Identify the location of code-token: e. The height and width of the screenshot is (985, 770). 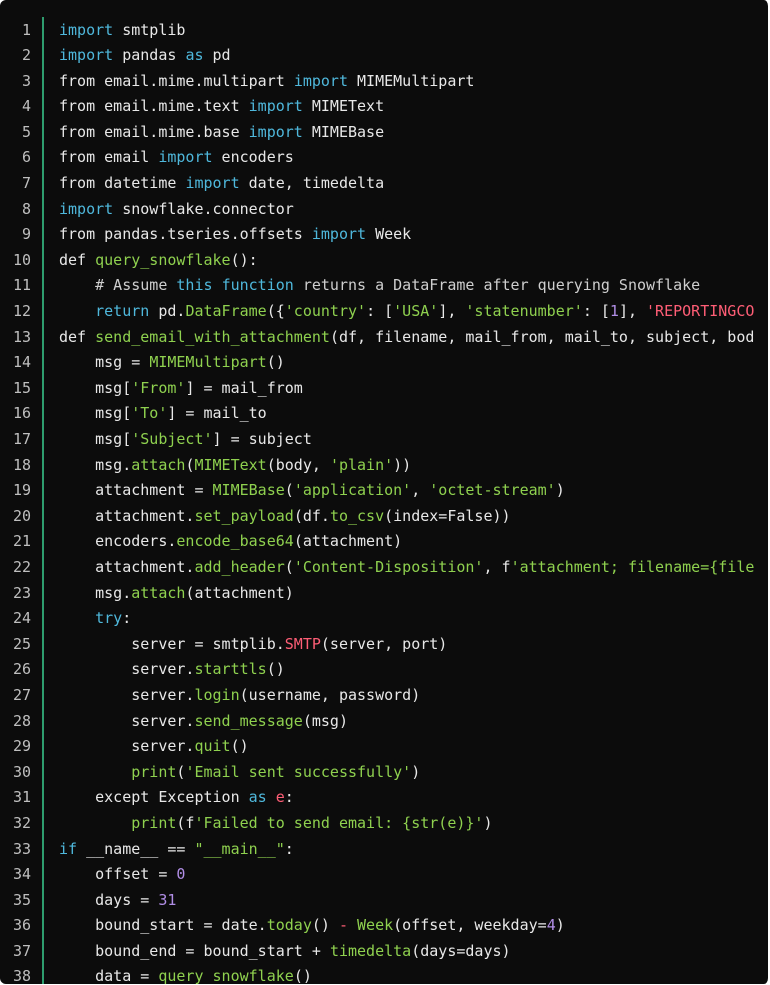
(280, 797).